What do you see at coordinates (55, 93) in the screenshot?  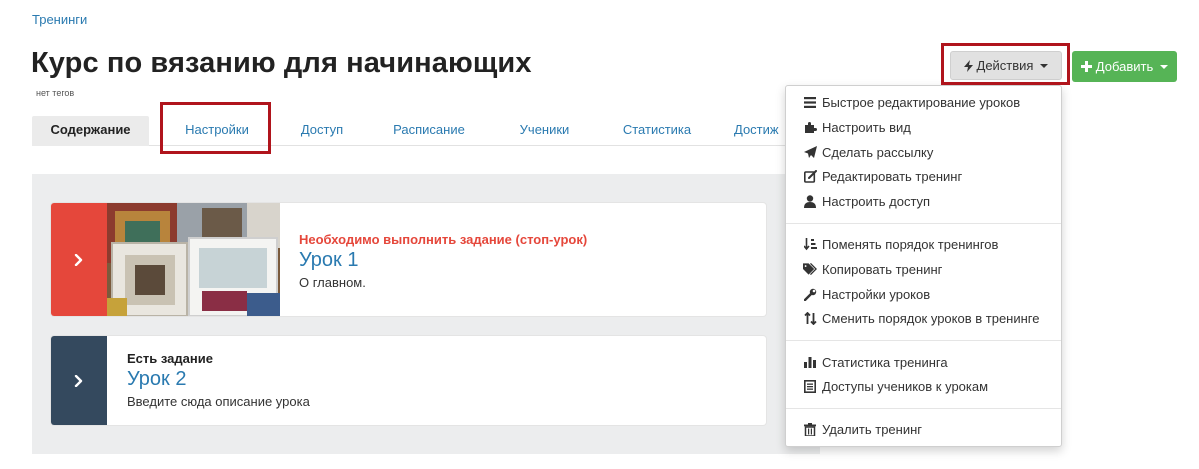 I see `tags-label: нет тегов` at bounding box center [55, 93].